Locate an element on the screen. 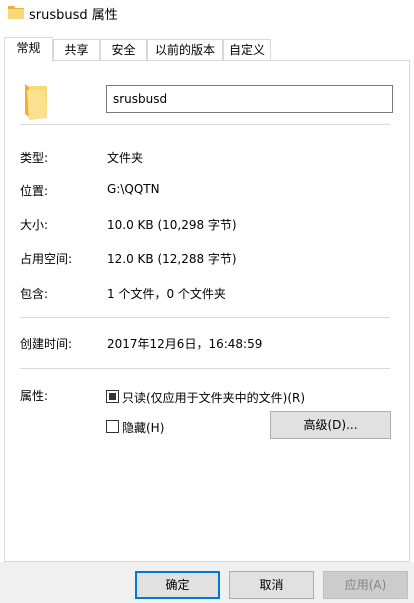 This screenshot has height=603, width=414. created-value: 2017年12月6日，16:48:59 is located at coordinates (185, 344).